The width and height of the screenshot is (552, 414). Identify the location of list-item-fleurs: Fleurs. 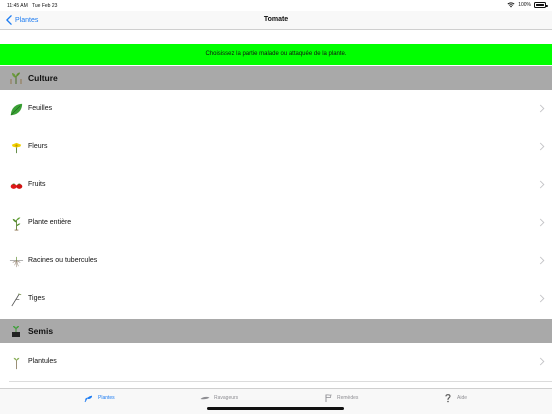
(276, 147).